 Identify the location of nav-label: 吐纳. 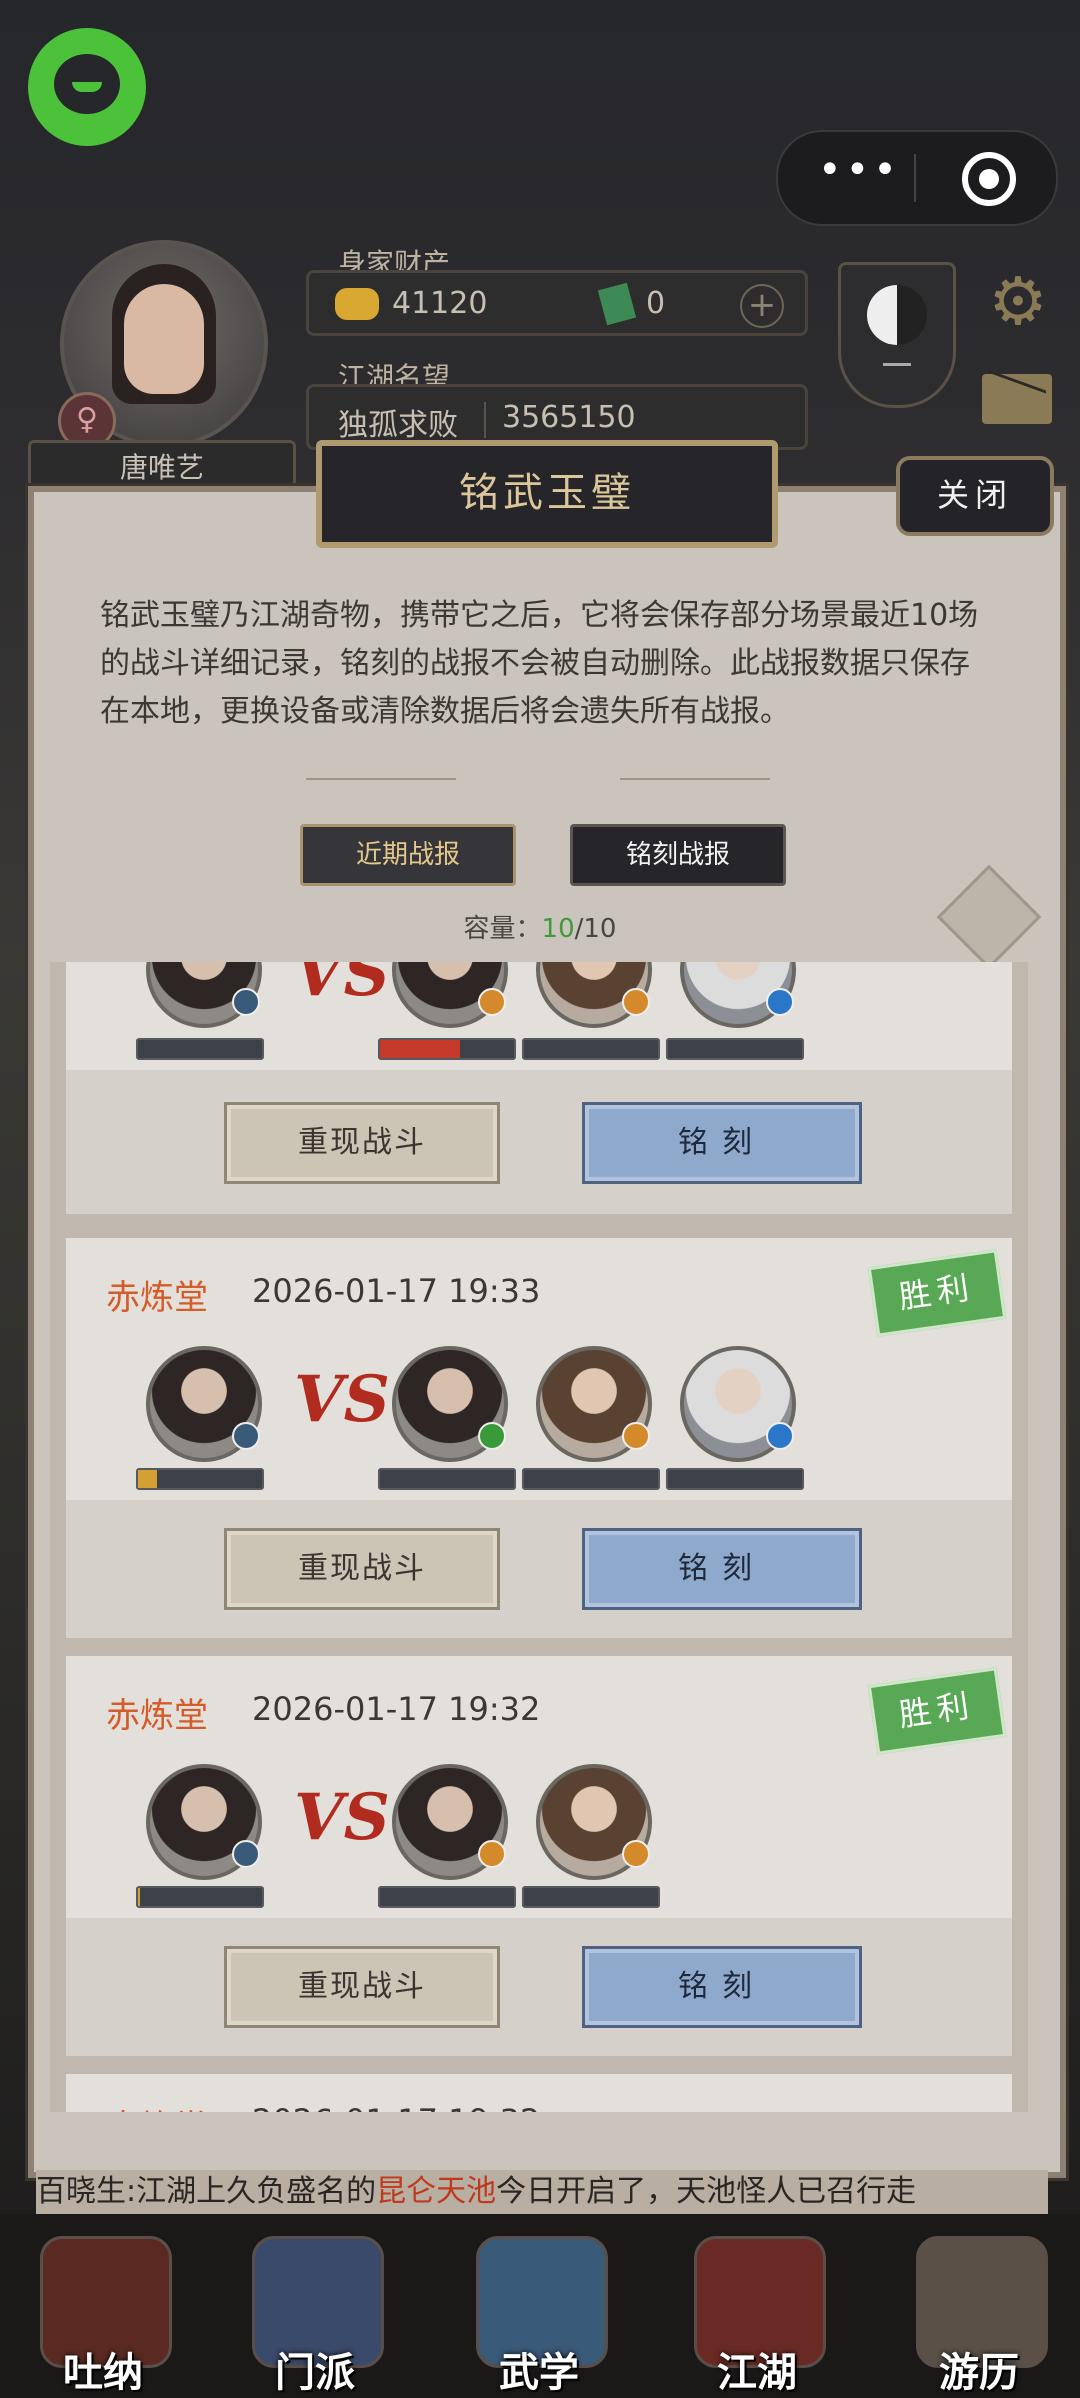
(103, 2372).